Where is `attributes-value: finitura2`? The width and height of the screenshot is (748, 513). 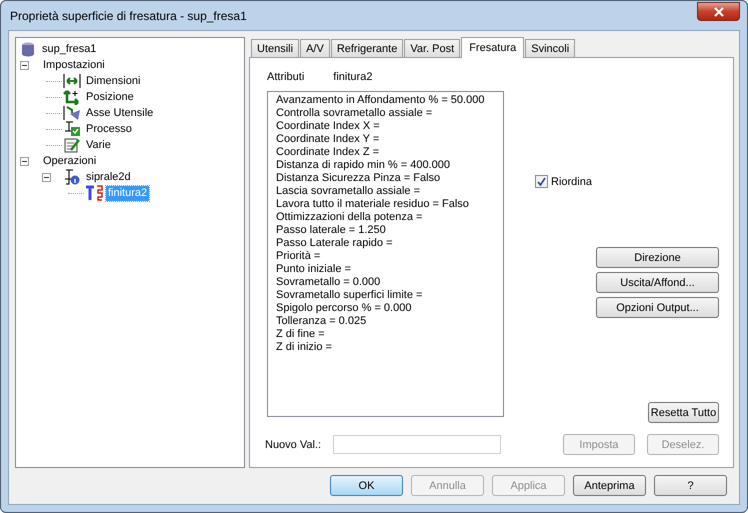
attributes-value: finitura2 is located at coordinates (352, 78).